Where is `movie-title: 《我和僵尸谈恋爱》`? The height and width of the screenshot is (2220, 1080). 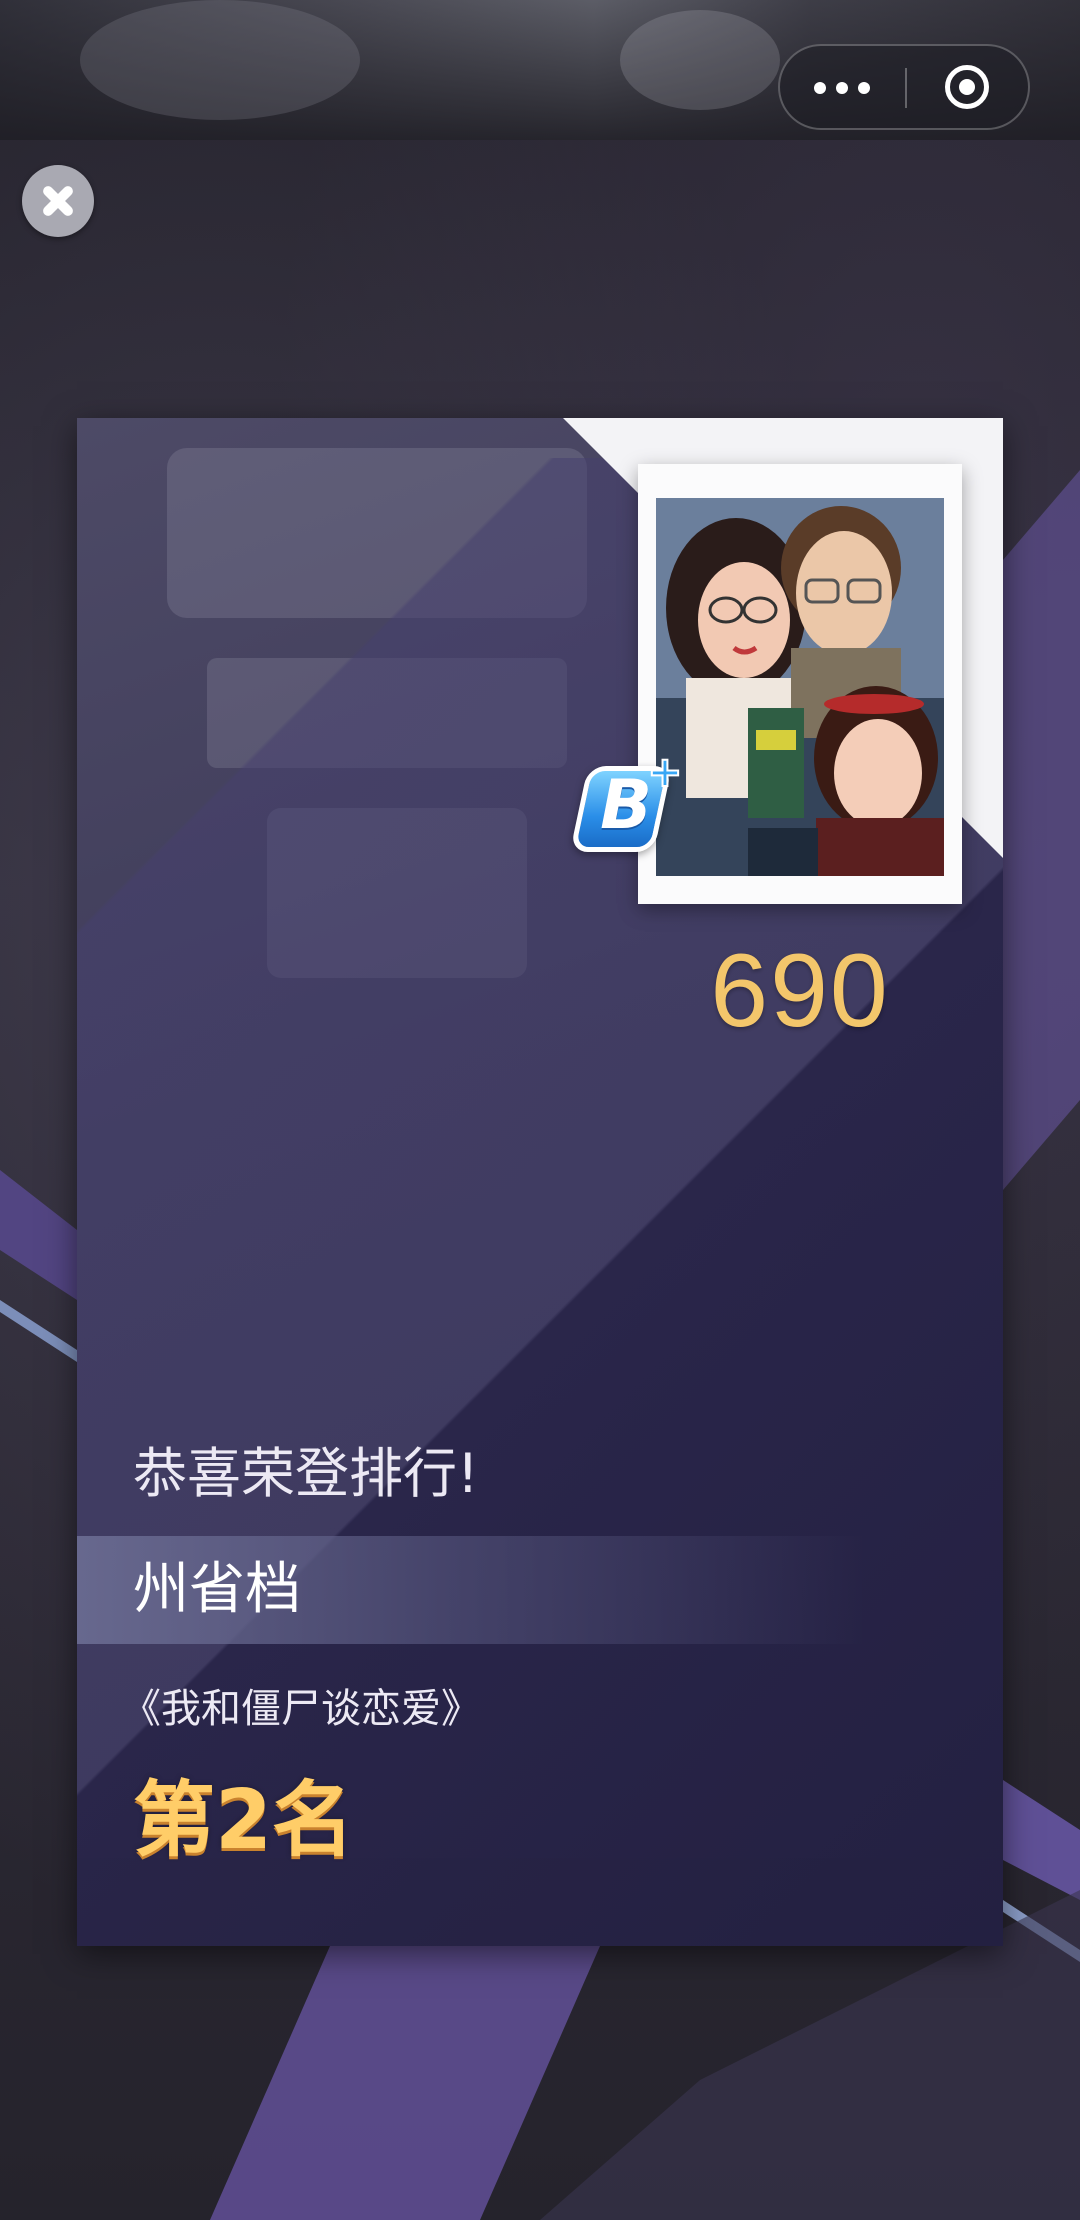 movie-title: 《我和僵尸谈恋爱》 is located at coordinates (301, 1709).